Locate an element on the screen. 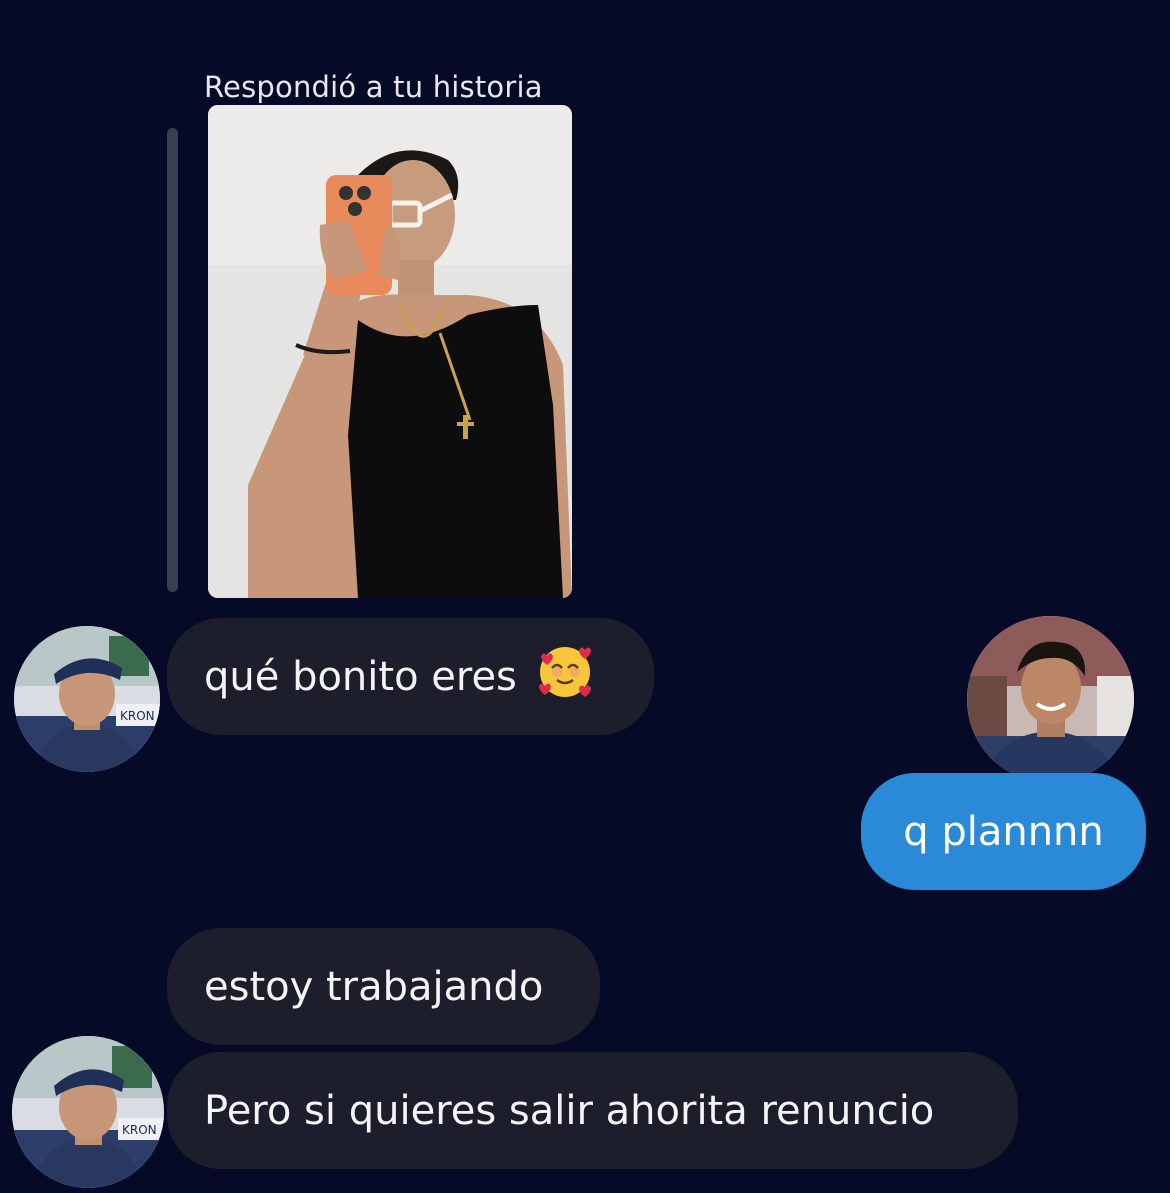 The width and height of the screenshot is (1170, 1193). my-avatar-photo is located at coordinates (1050, 699).